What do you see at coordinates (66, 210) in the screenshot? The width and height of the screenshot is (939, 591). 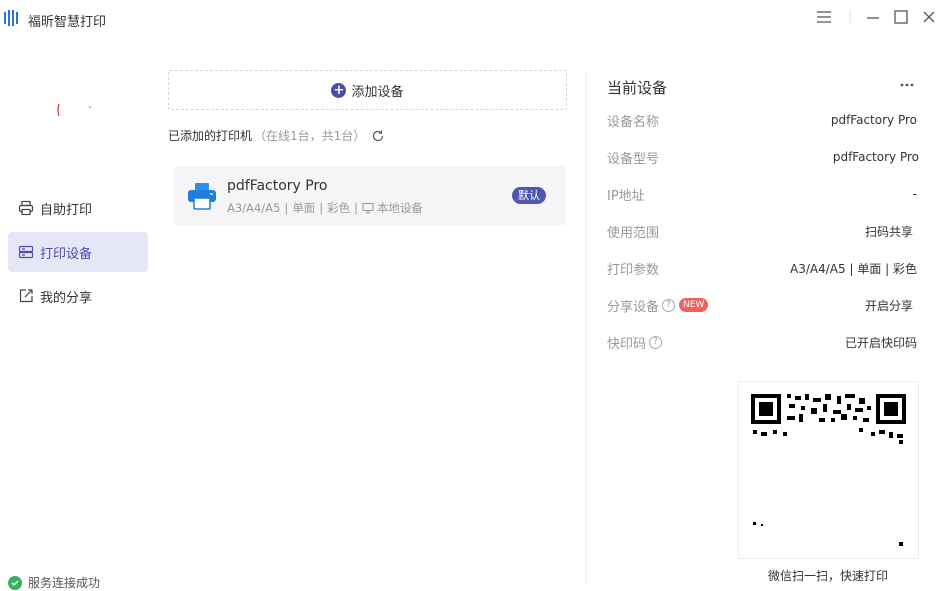 I see `sidebar-item-label: 自助打印` at bounding box center [66, 210].